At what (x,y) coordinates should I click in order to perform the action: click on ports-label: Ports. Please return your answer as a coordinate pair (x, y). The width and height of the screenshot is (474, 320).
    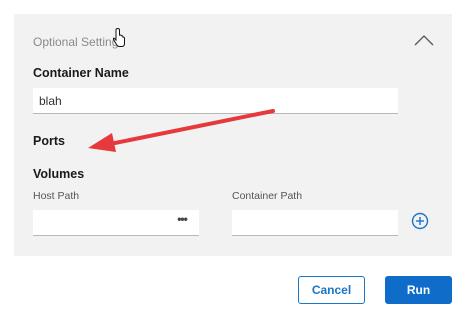
    Looking at the image, I should click on (49, 141).